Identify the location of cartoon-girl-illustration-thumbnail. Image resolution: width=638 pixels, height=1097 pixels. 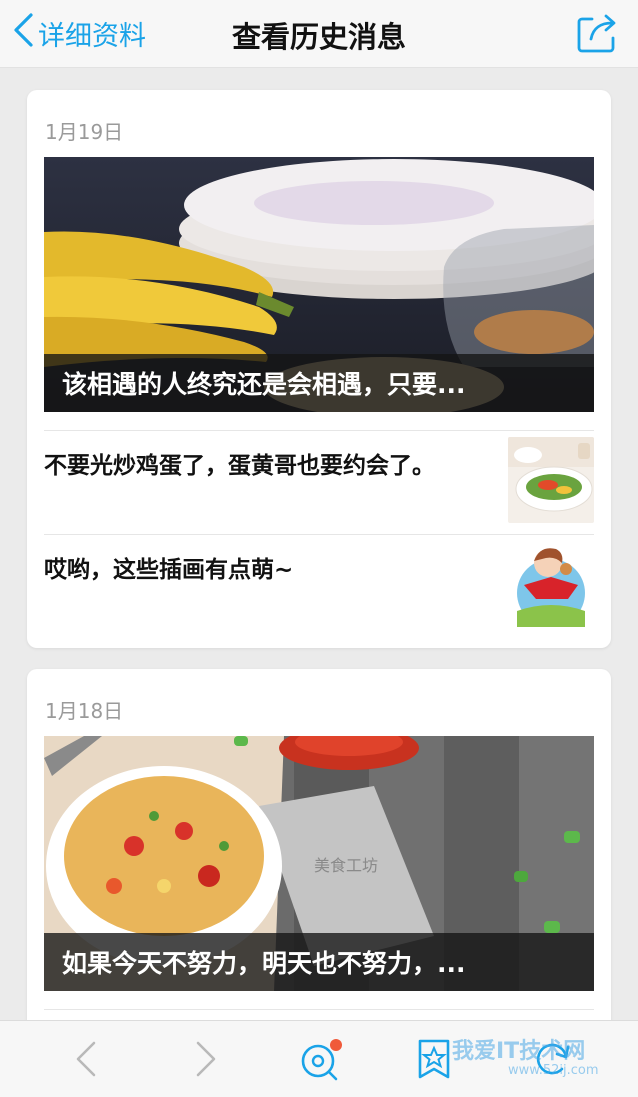
(551, 584).